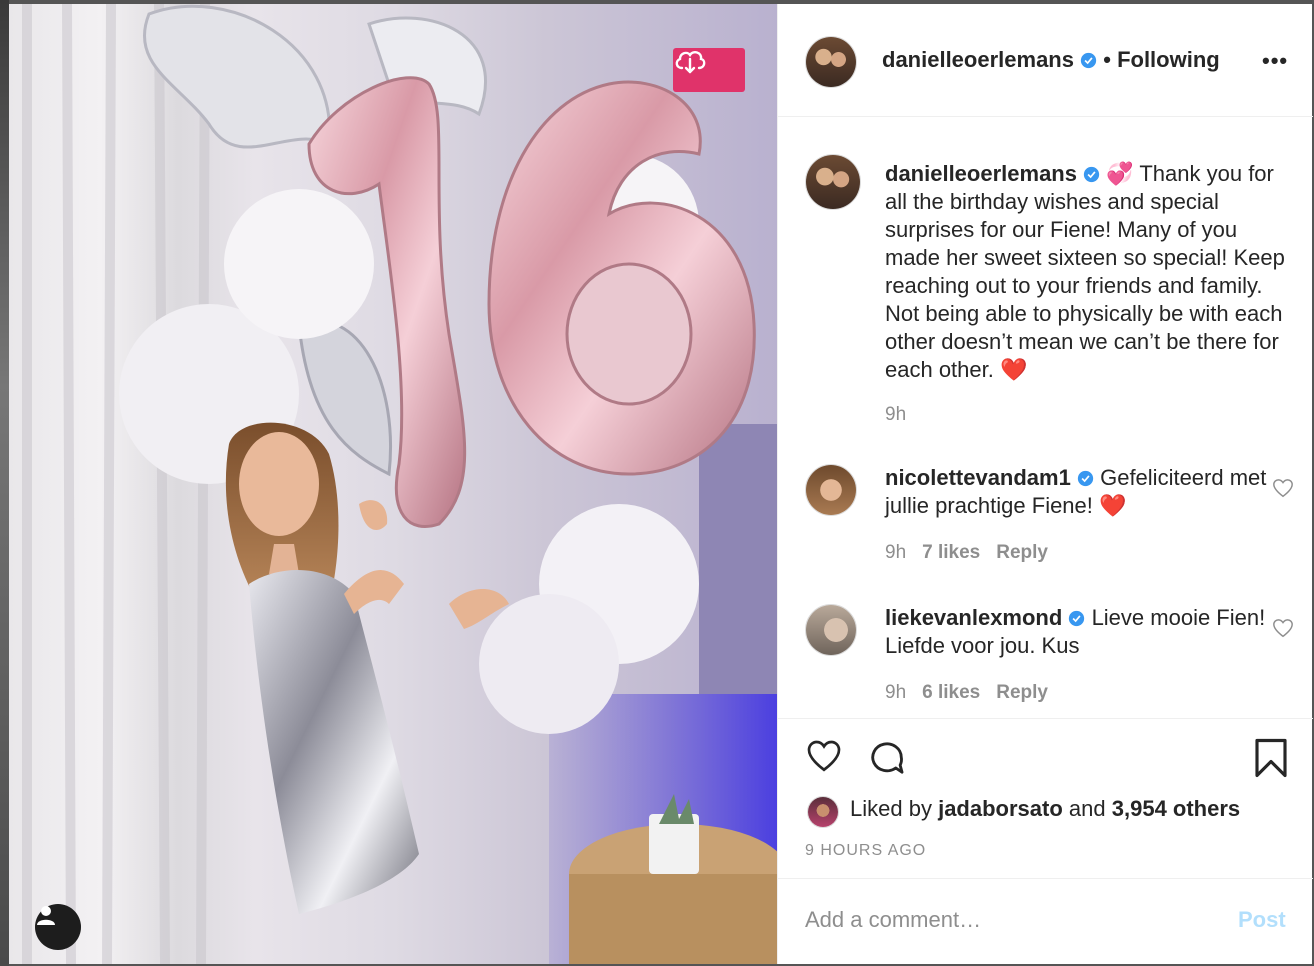  I want to click on header-author: danielleoerlemans • Following, so click(1051, 59).